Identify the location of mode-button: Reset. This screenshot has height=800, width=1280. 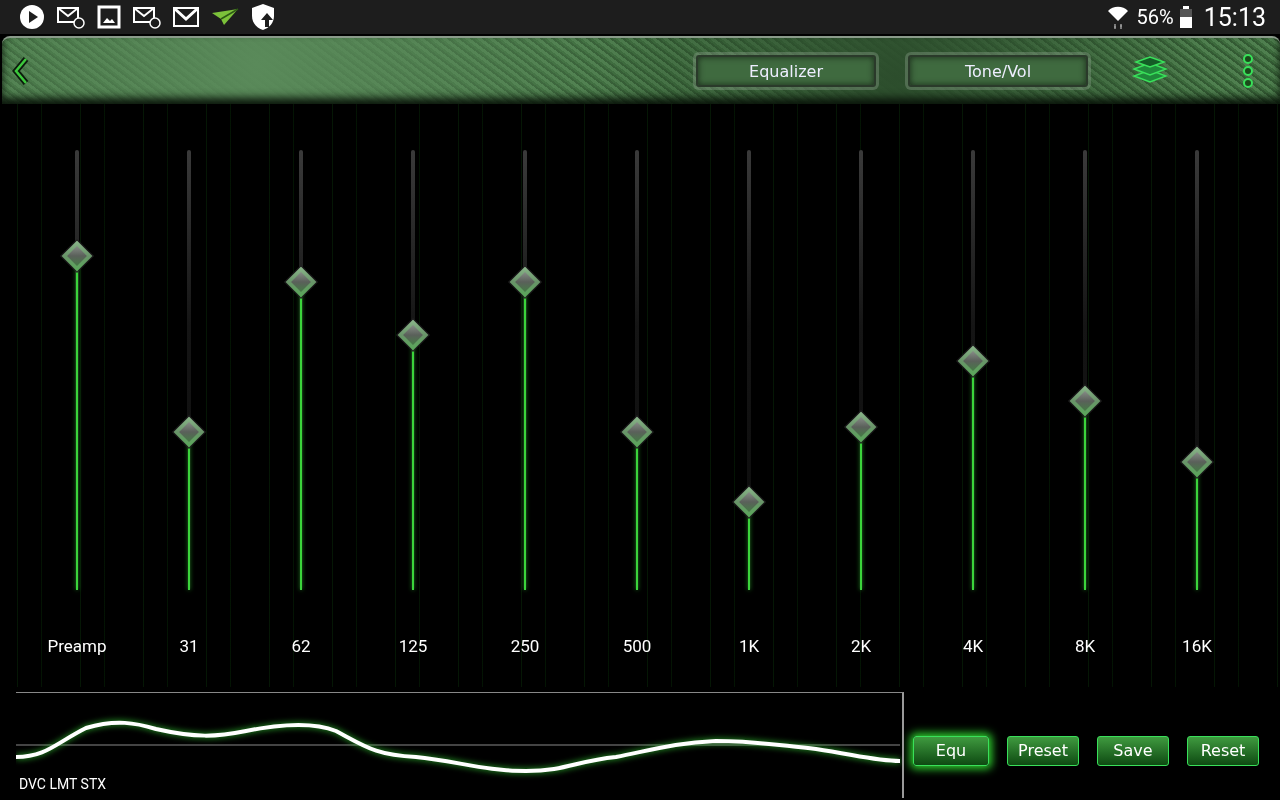
(1223, 750).